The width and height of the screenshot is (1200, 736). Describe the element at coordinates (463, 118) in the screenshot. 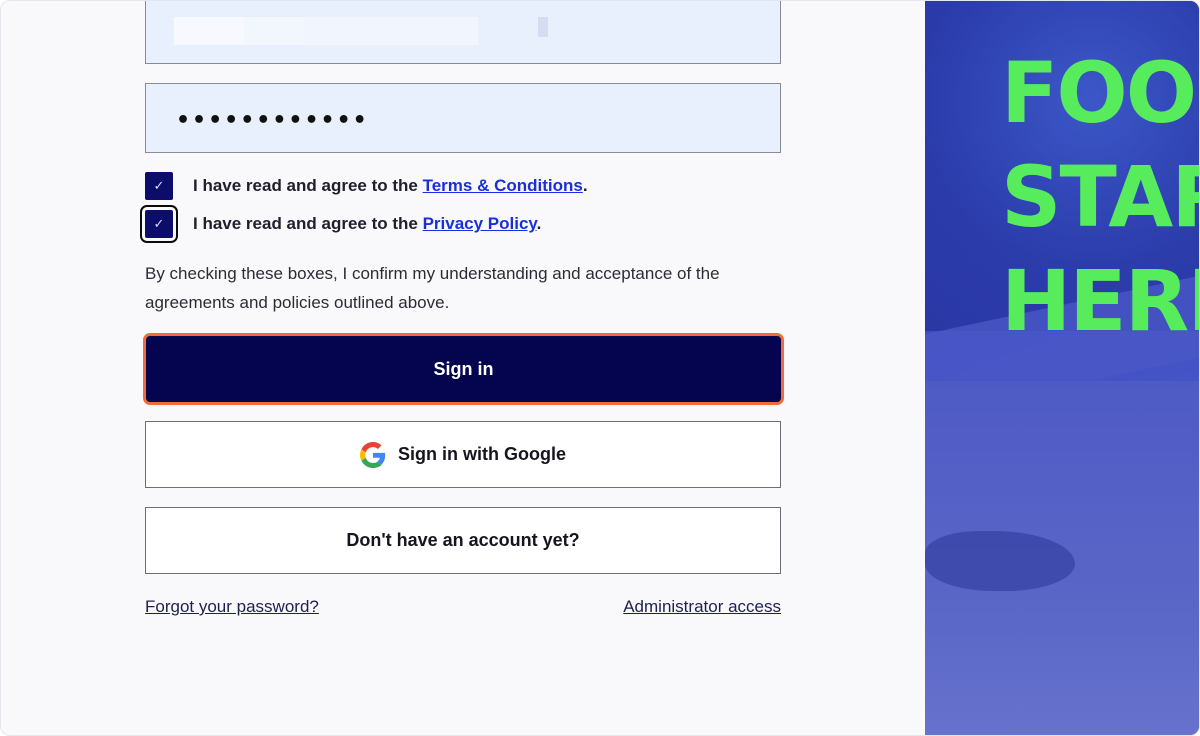

I see `password-input: ••••••••••••` at that location.